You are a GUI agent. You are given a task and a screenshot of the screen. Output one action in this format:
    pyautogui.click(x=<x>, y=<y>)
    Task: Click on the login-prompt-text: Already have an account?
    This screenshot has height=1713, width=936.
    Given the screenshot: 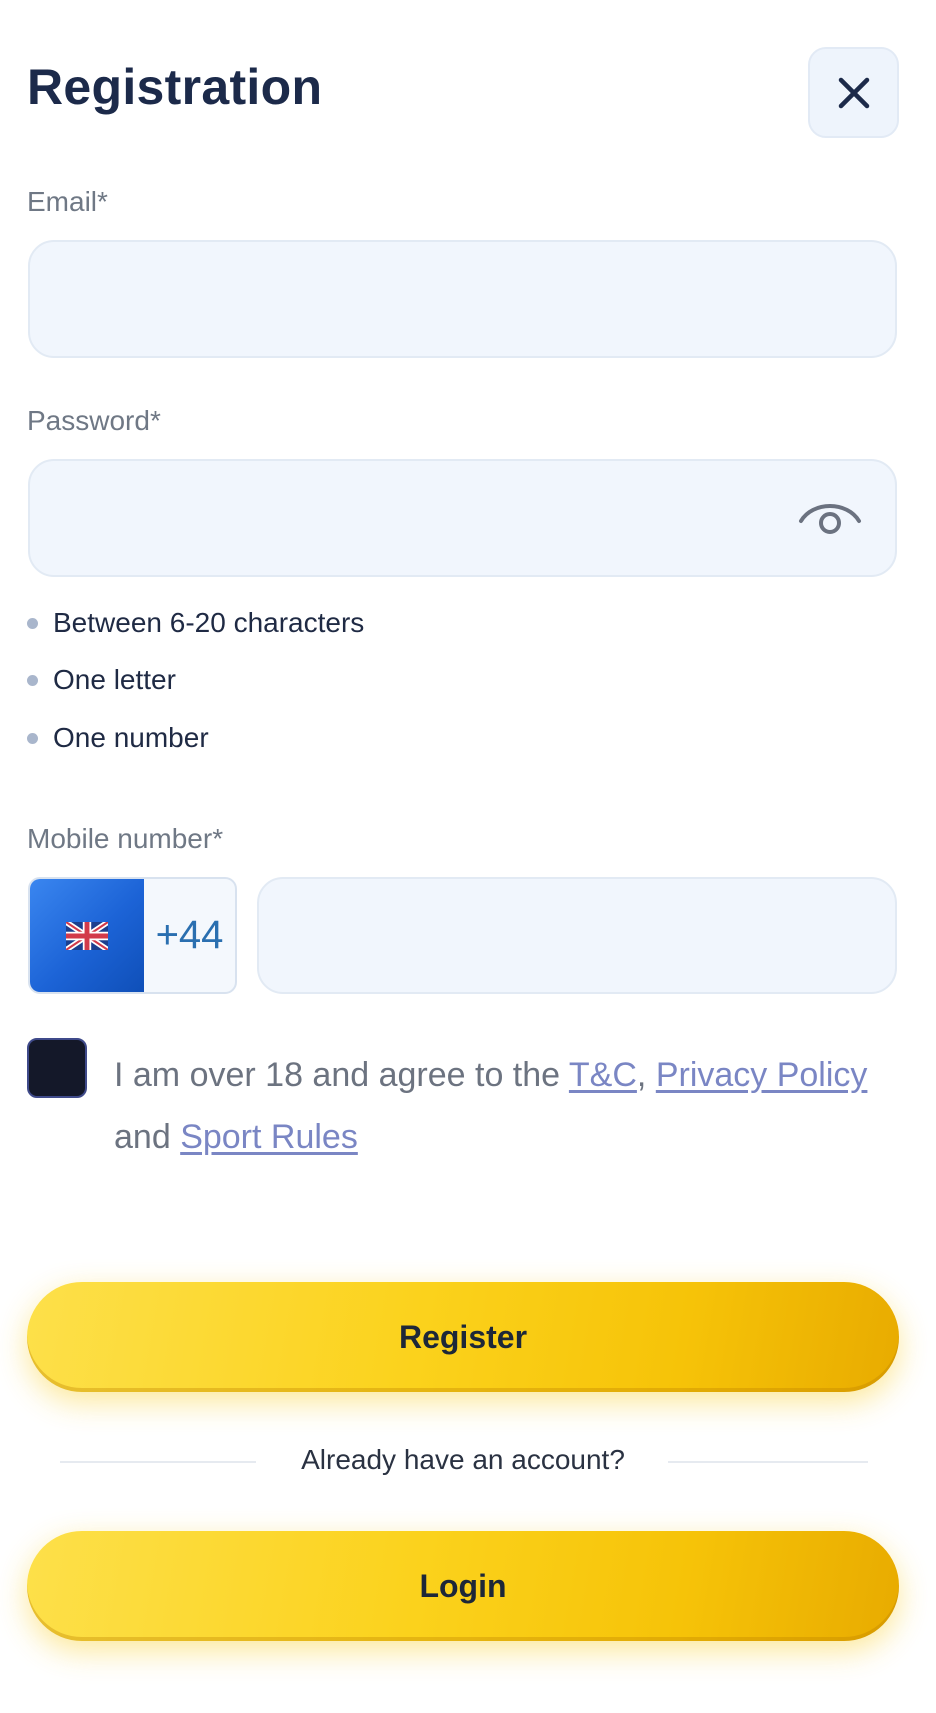 What is the action you would take?
    pyautogui.click(x=463, y=1459)
    